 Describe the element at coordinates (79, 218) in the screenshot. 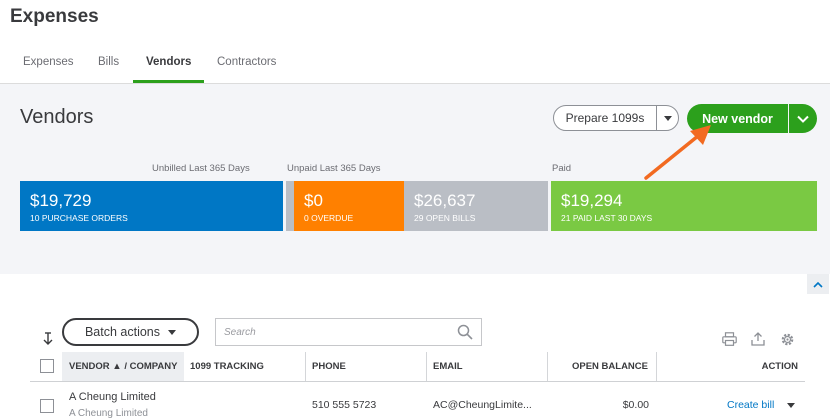

I see `purchase-orders-count: 10 PURCHASE ORDERS` at that location.